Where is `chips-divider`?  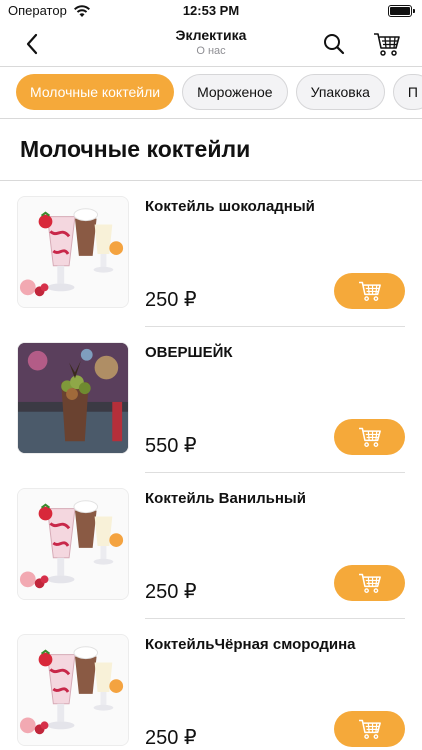
chips-divider is located at coordinates (211, 118).